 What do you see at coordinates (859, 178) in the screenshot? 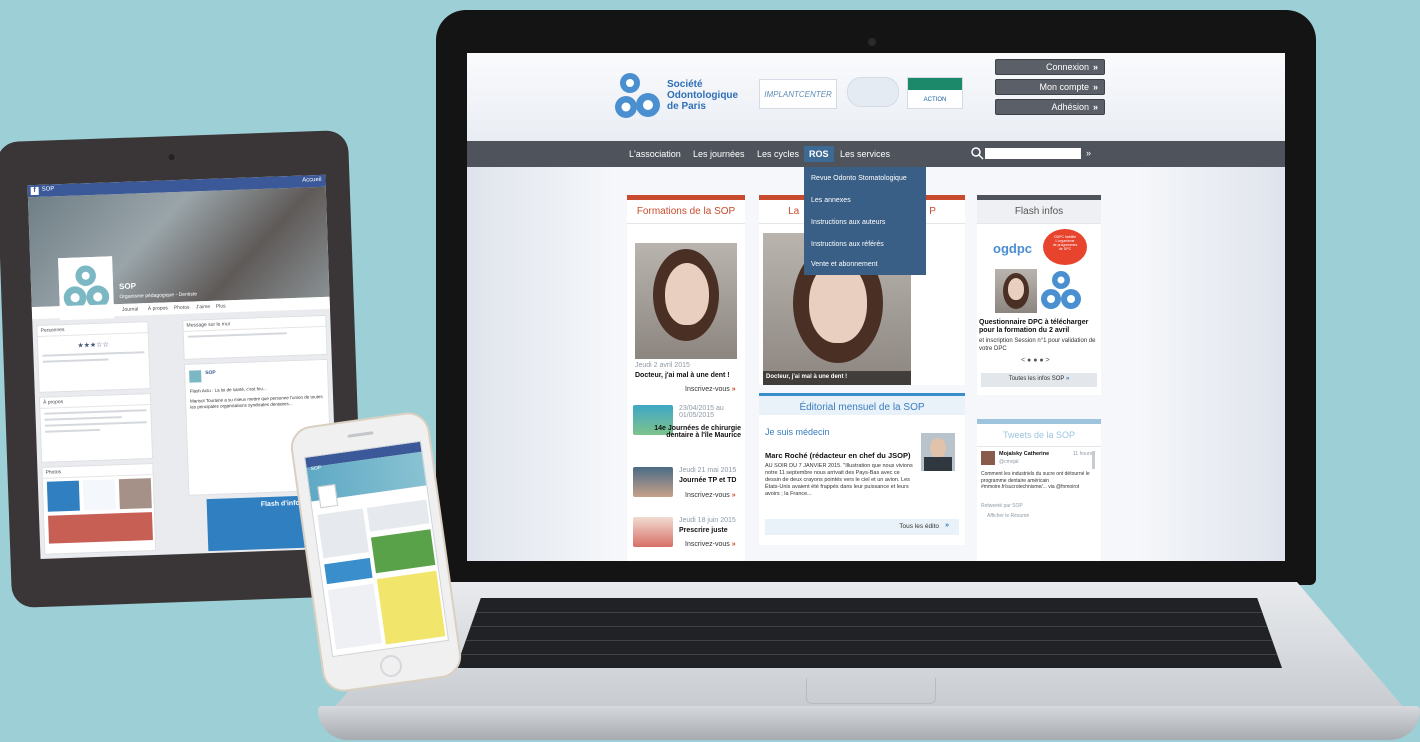
I see `menu-item-revue: Revue Odonto Stomatologique` at bounding box center [859, 178].